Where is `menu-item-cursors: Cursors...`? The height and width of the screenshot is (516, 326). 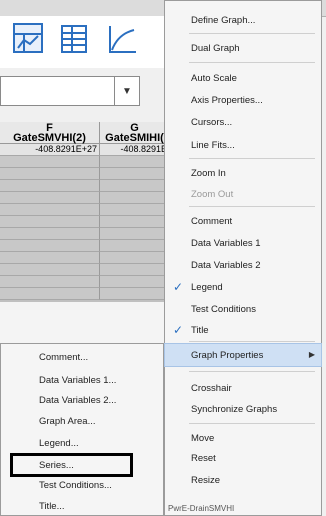 menu-item-cursors: Cursors... is located at coordinates (245, 122).